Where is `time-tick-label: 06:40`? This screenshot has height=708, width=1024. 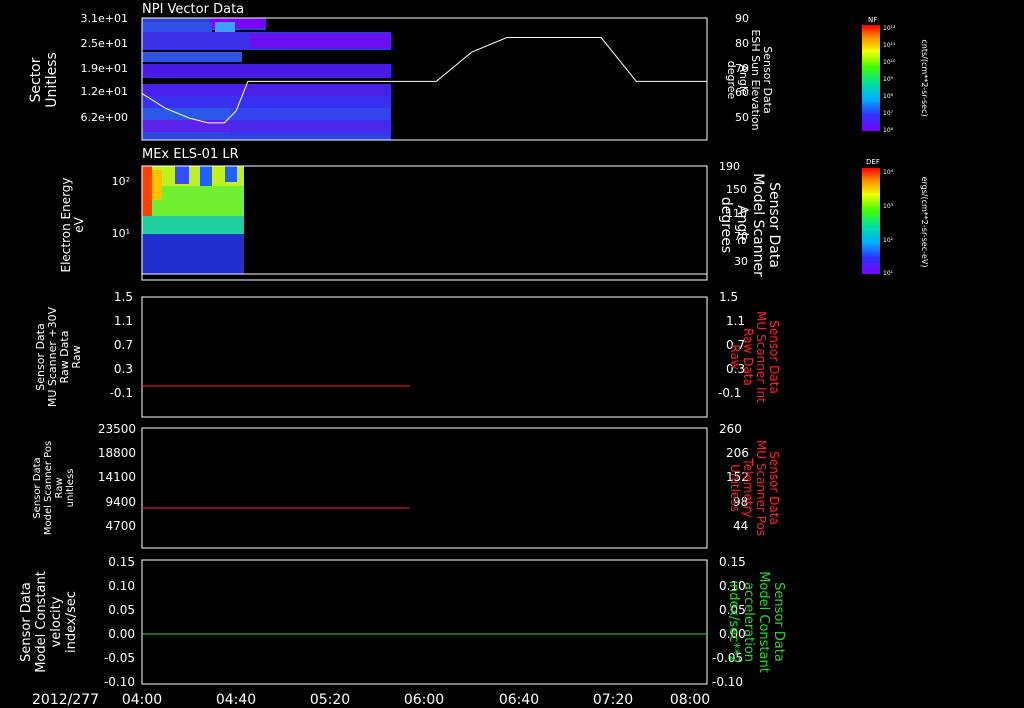
time-tick-label: 06:40 is located at coordinates (519, 700).